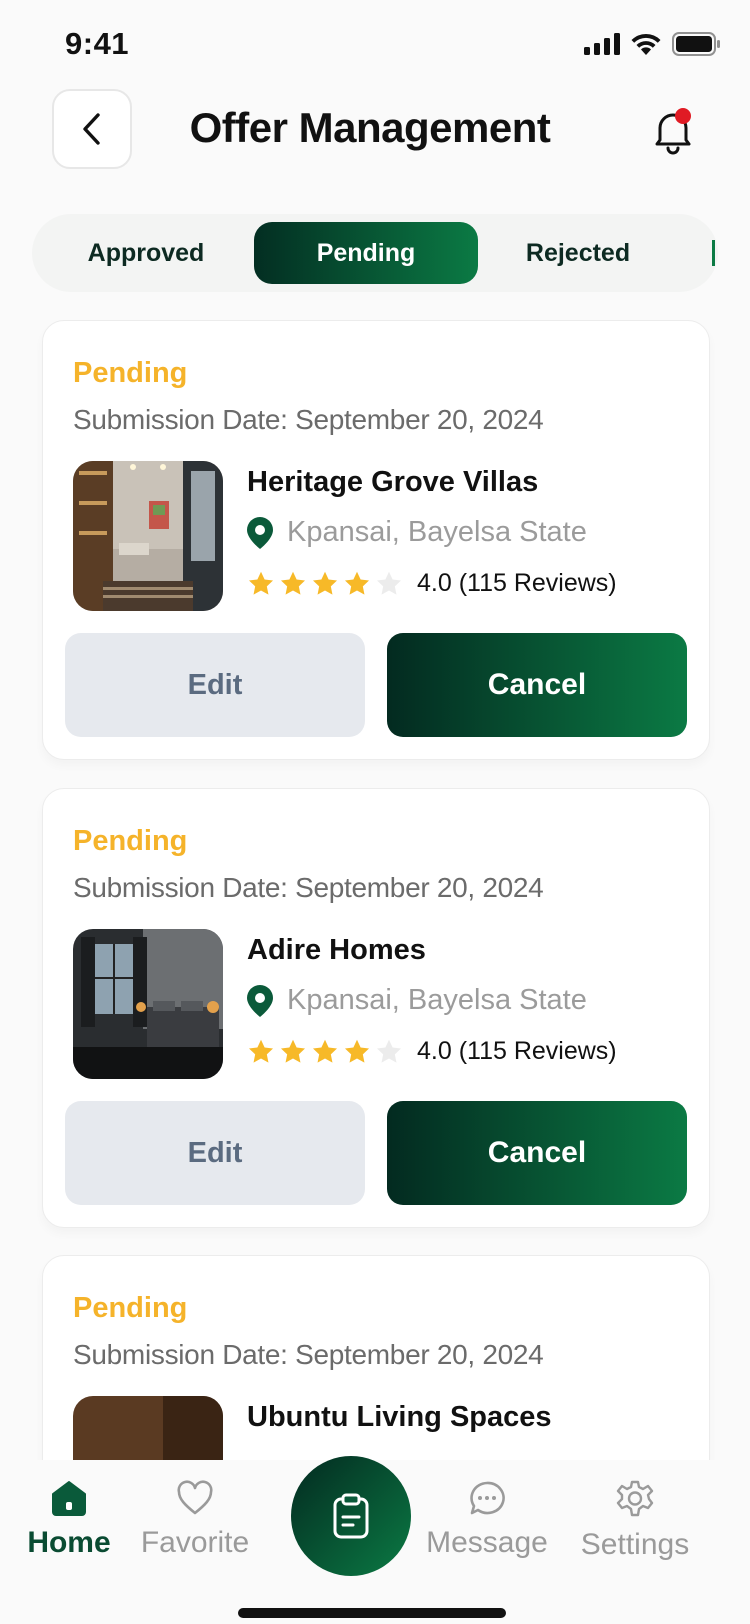 This screenshot has width=750, height=1624. I want to click on battery-icon, so click(696, 44).